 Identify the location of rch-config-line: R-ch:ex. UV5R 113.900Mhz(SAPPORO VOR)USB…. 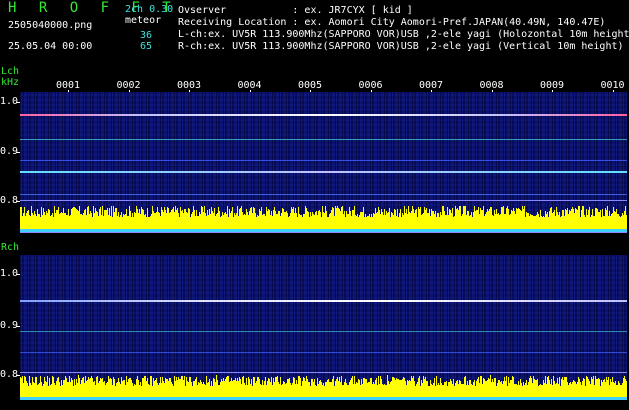
(401, 46).